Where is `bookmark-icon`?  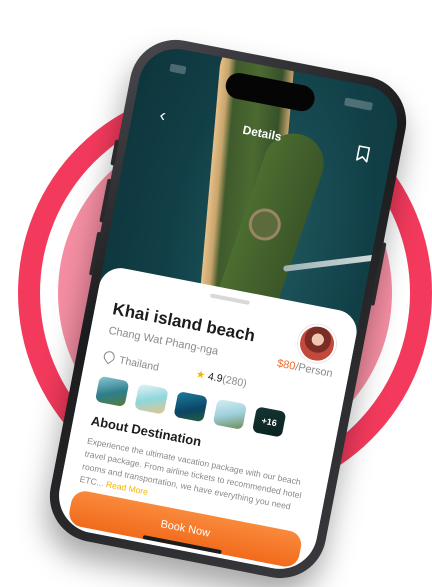
bookmark-icon is located at coordinates (363, 154).